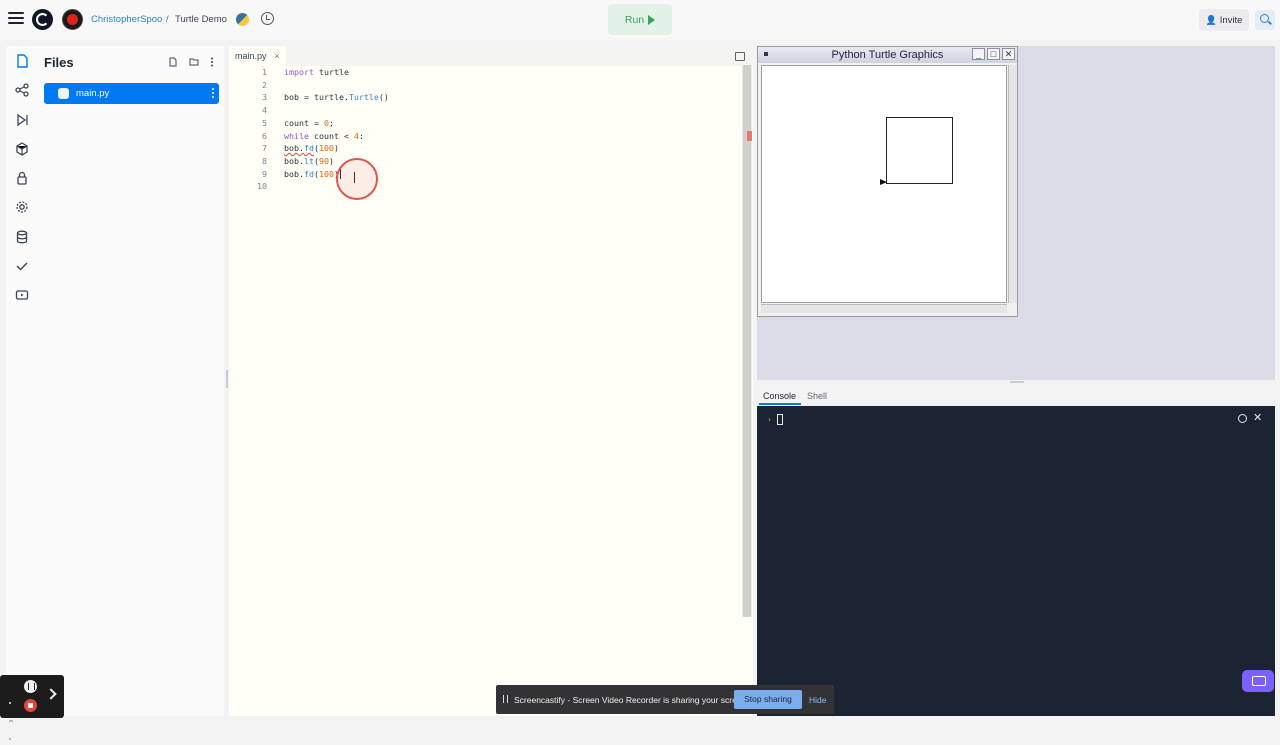 The width and height of the screenshot is (1280, 745). I want to click on code-line: 1 import turtle, so click(305, 72).